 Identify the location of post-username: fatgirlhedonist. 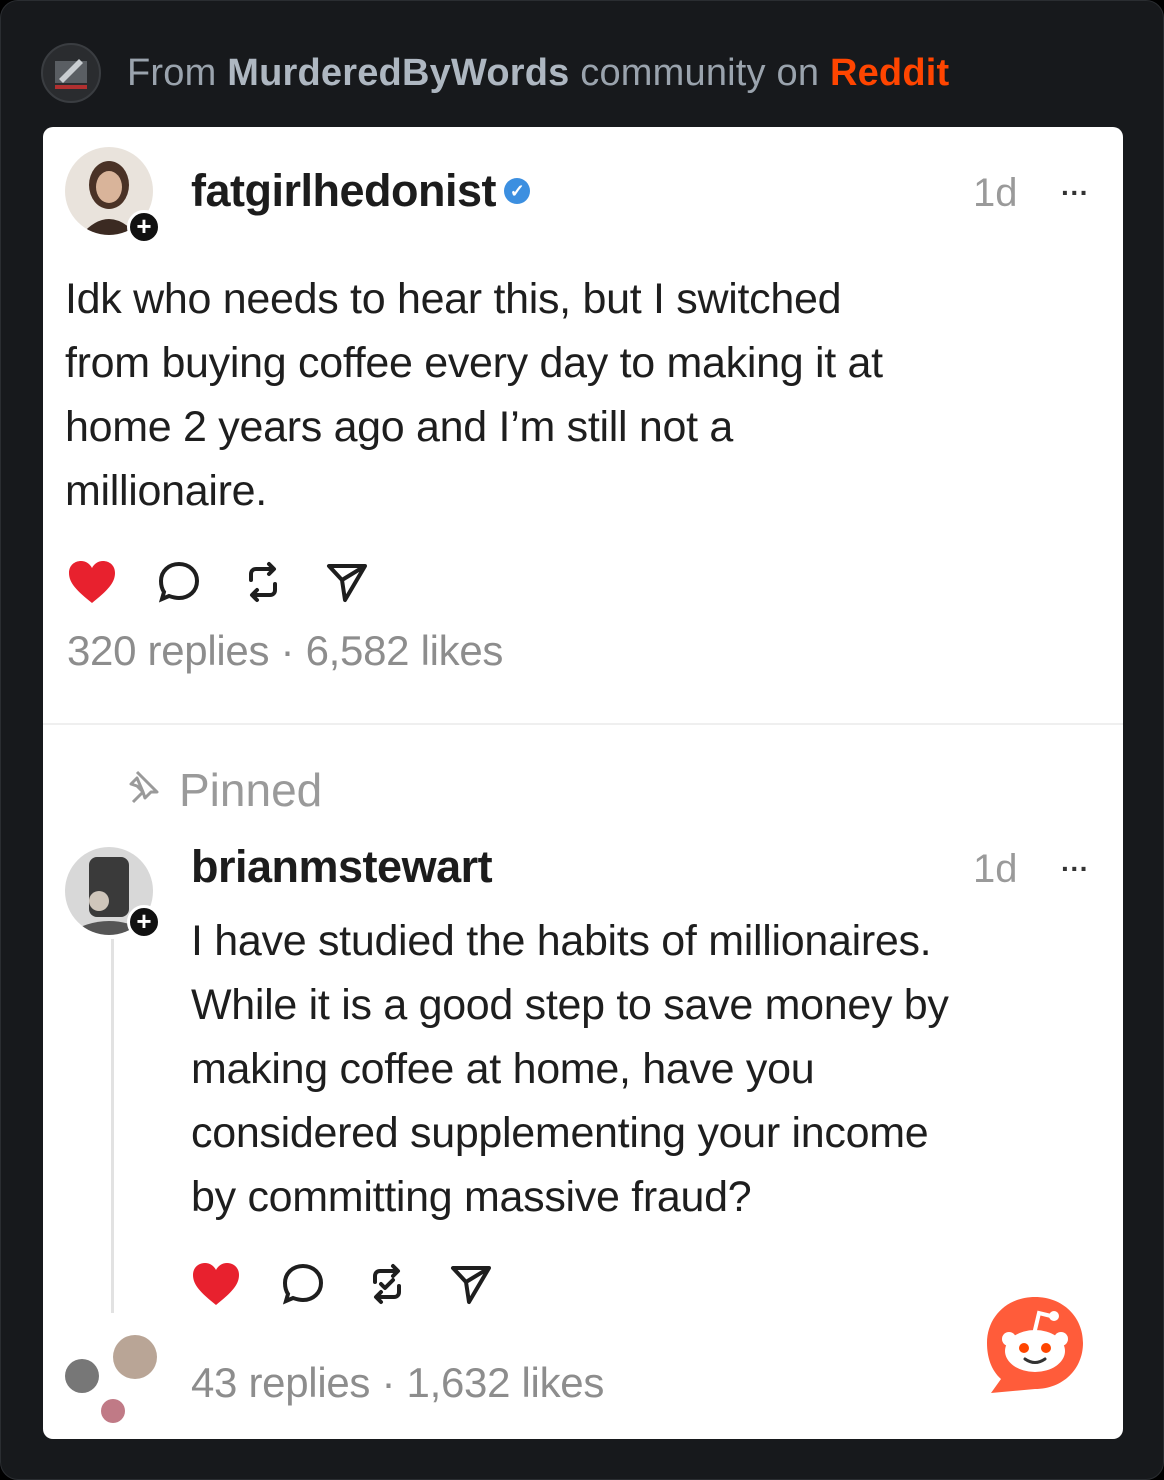
(344, 190).